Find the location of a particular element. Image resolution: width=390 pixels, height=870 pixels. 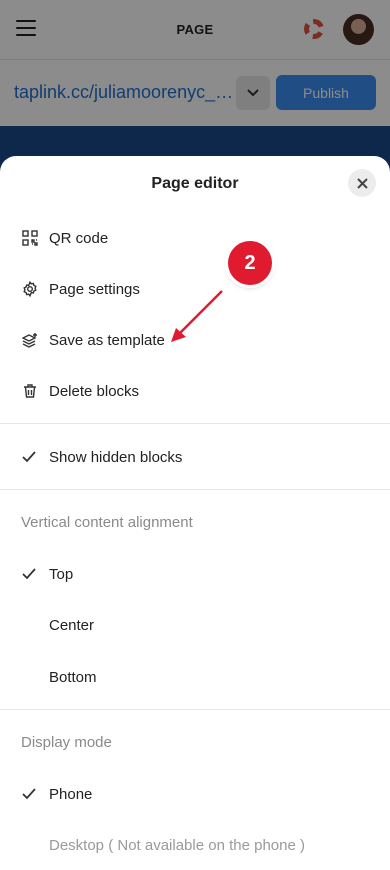

trash-icon is located at coordinates (30, 391).